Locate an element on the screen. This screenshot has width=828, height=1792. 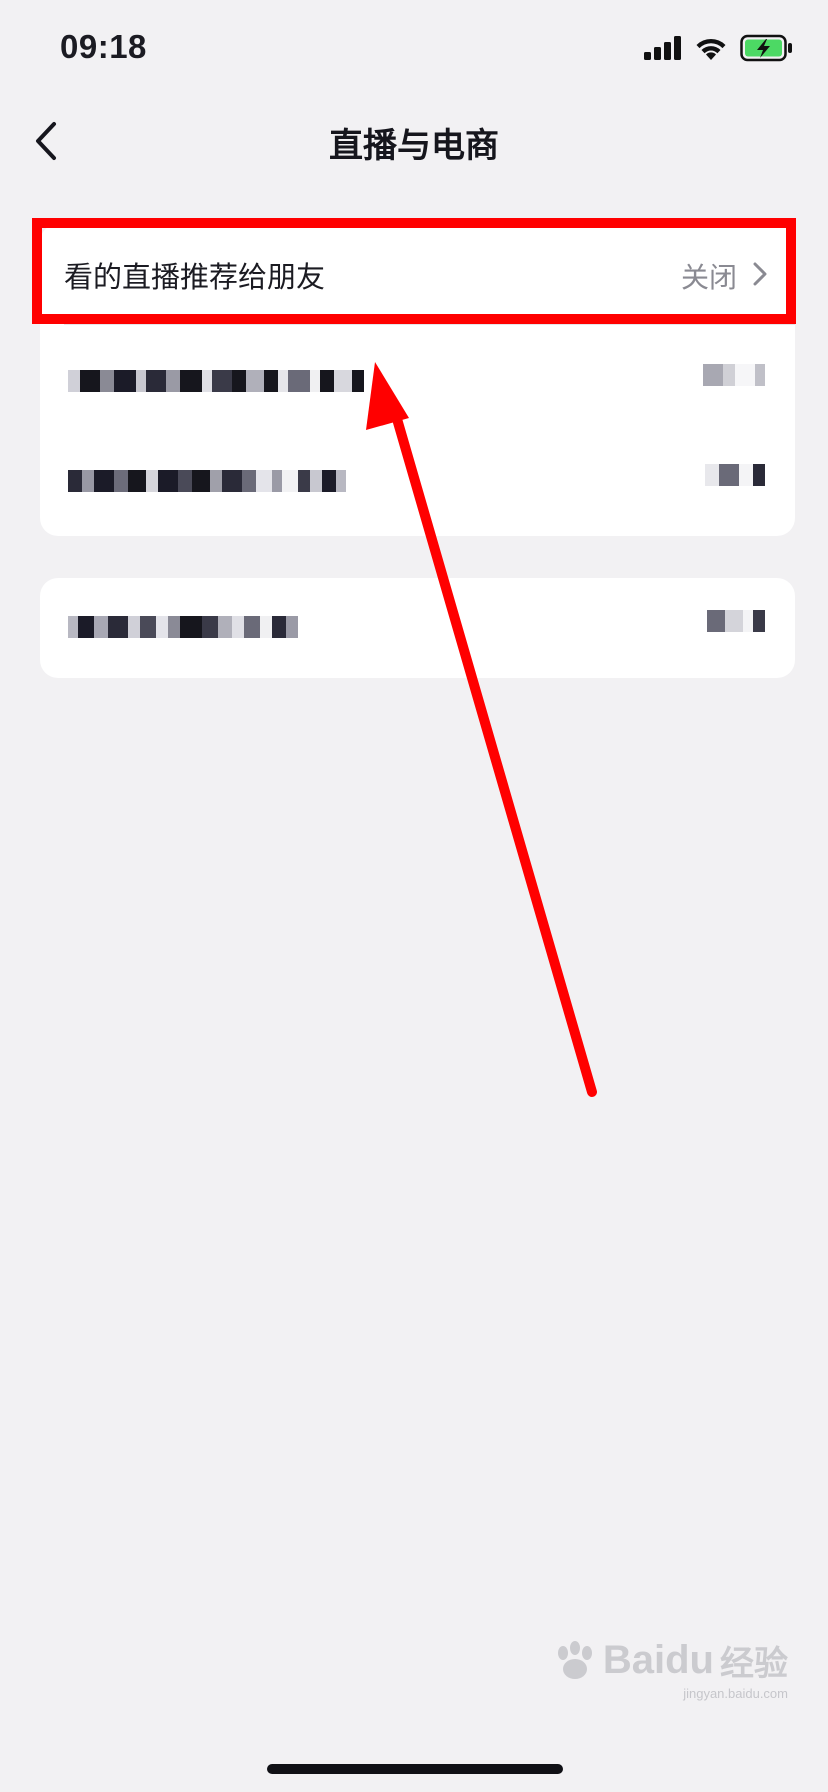
highlight-box is located at coordinates (414, 271).